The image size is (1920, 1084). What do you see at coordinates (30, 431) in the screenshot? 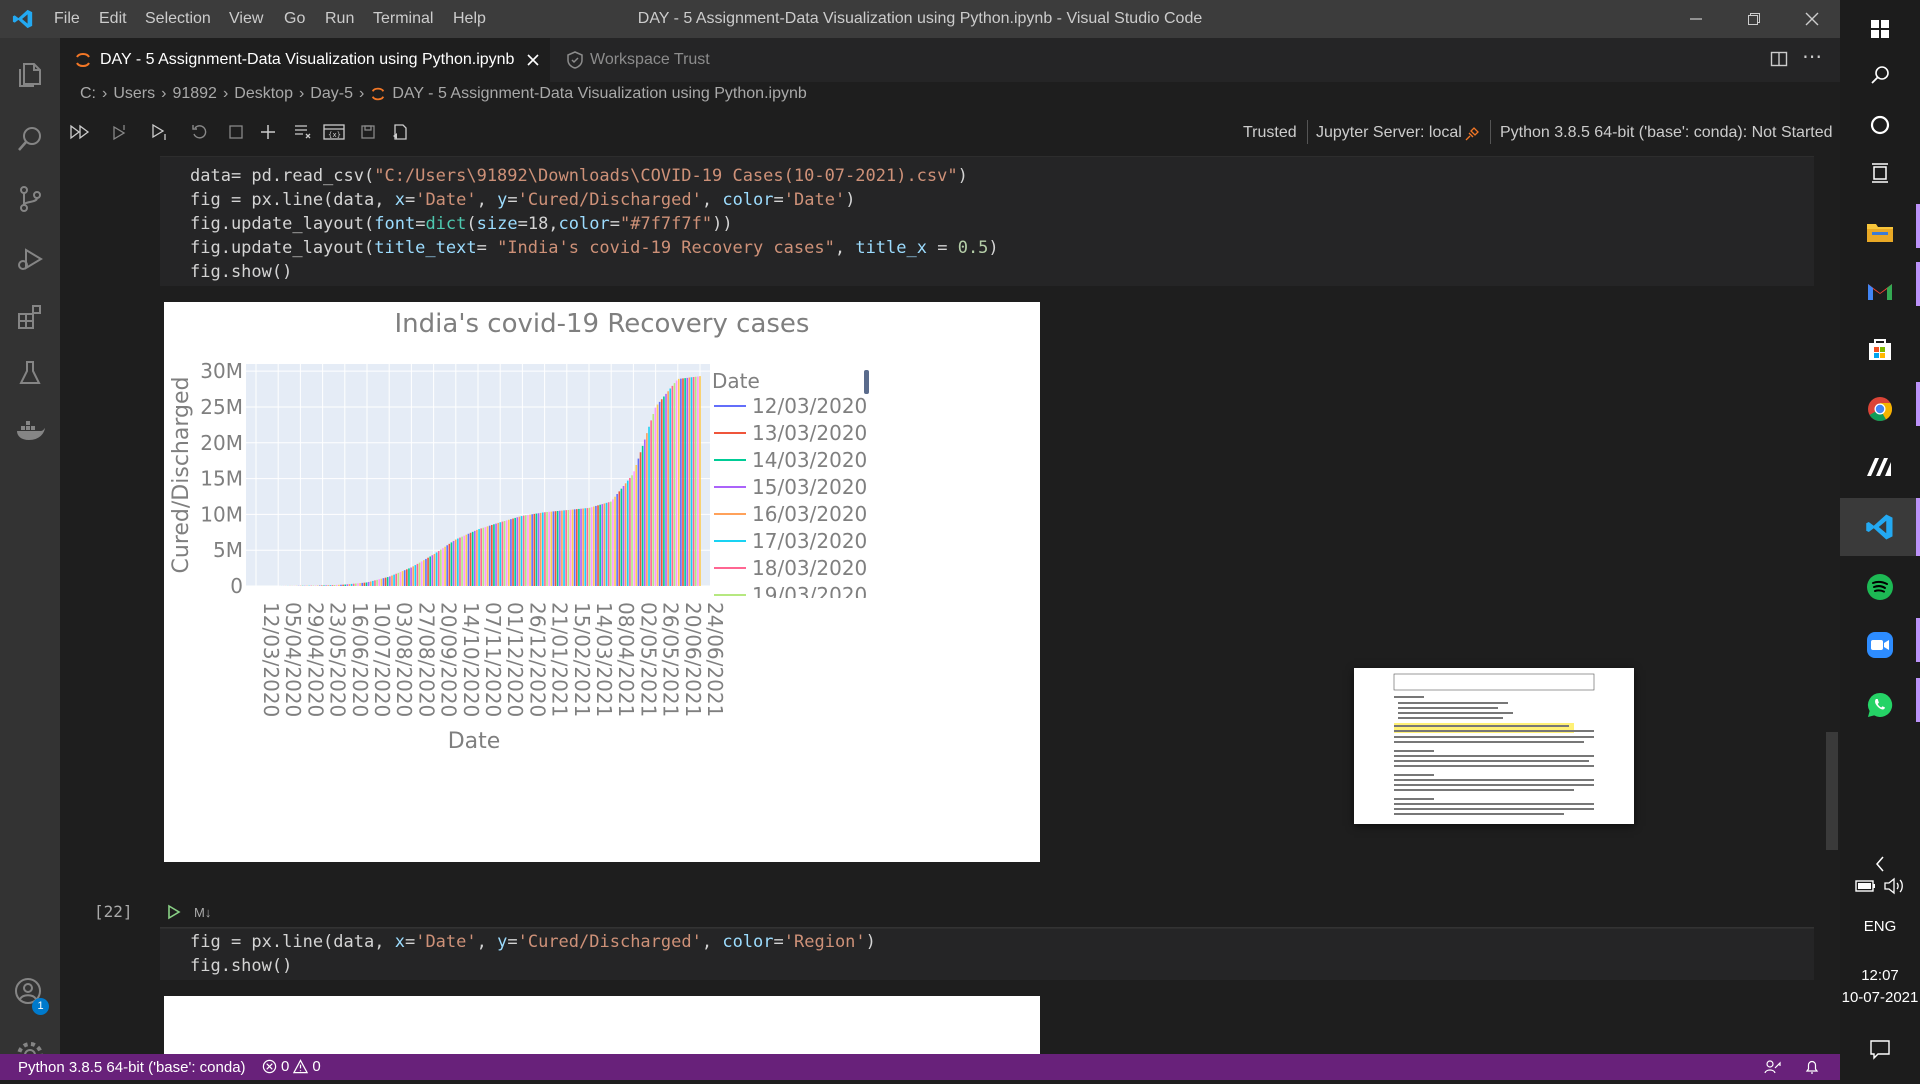
I see `docker-icon` at bounding box center [30, 431].